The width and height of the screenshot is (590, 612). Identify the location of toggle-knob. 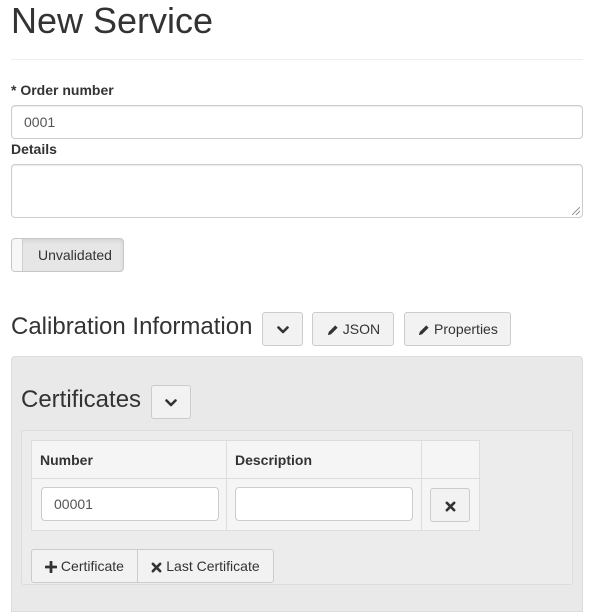
(17, 255).